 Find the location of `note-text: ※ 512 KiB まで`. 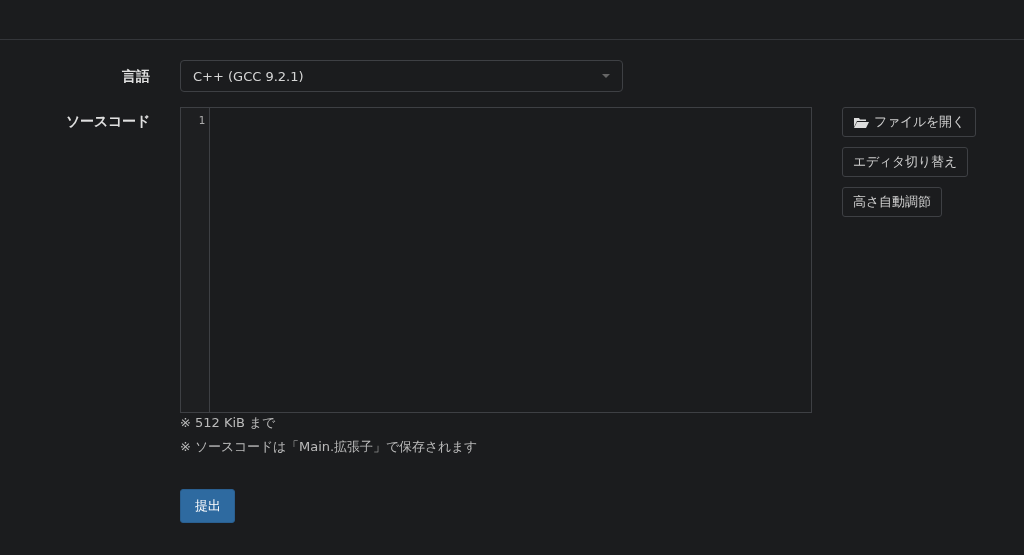

note-text: ※ 512 KiB まで is located at coordinates (228, 423).